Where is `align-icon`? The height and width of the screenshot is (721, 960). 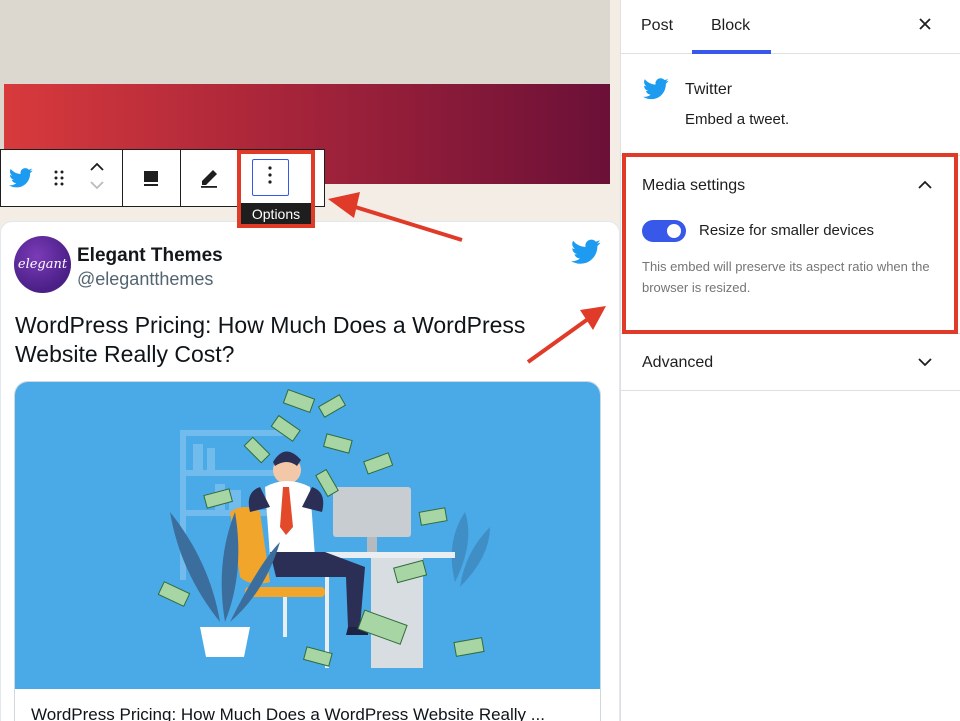 align-icon is located at coordinates (151, 178).